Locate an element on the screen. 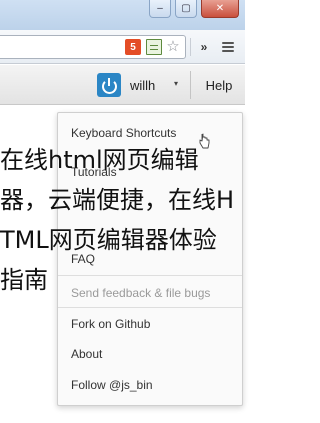 Image resolution: width=320 pixels, height=423 pixels. page-icon is located at coordinates (154, 47).